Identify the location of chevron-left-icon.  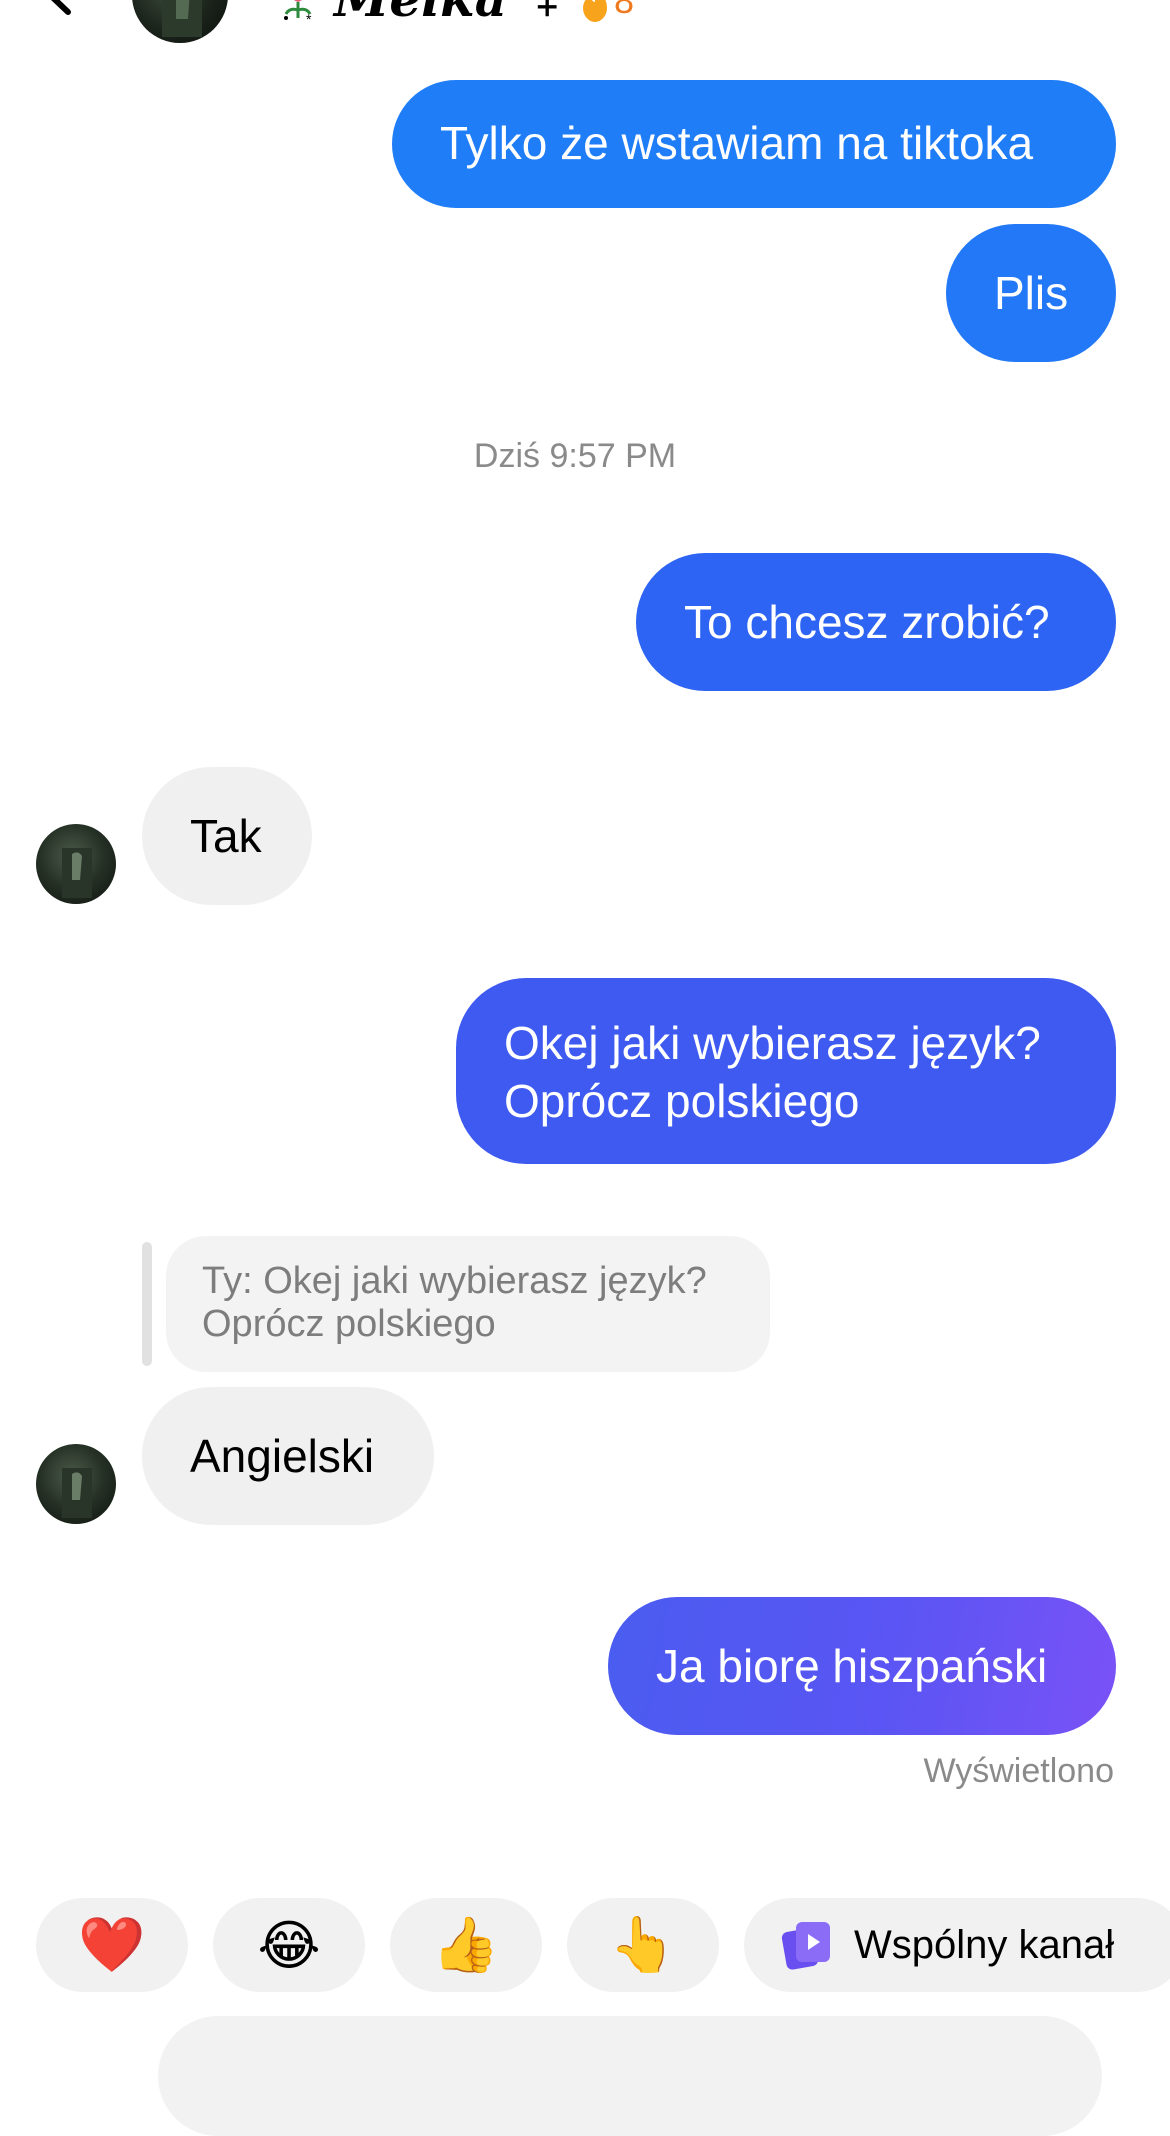
(59, 8).